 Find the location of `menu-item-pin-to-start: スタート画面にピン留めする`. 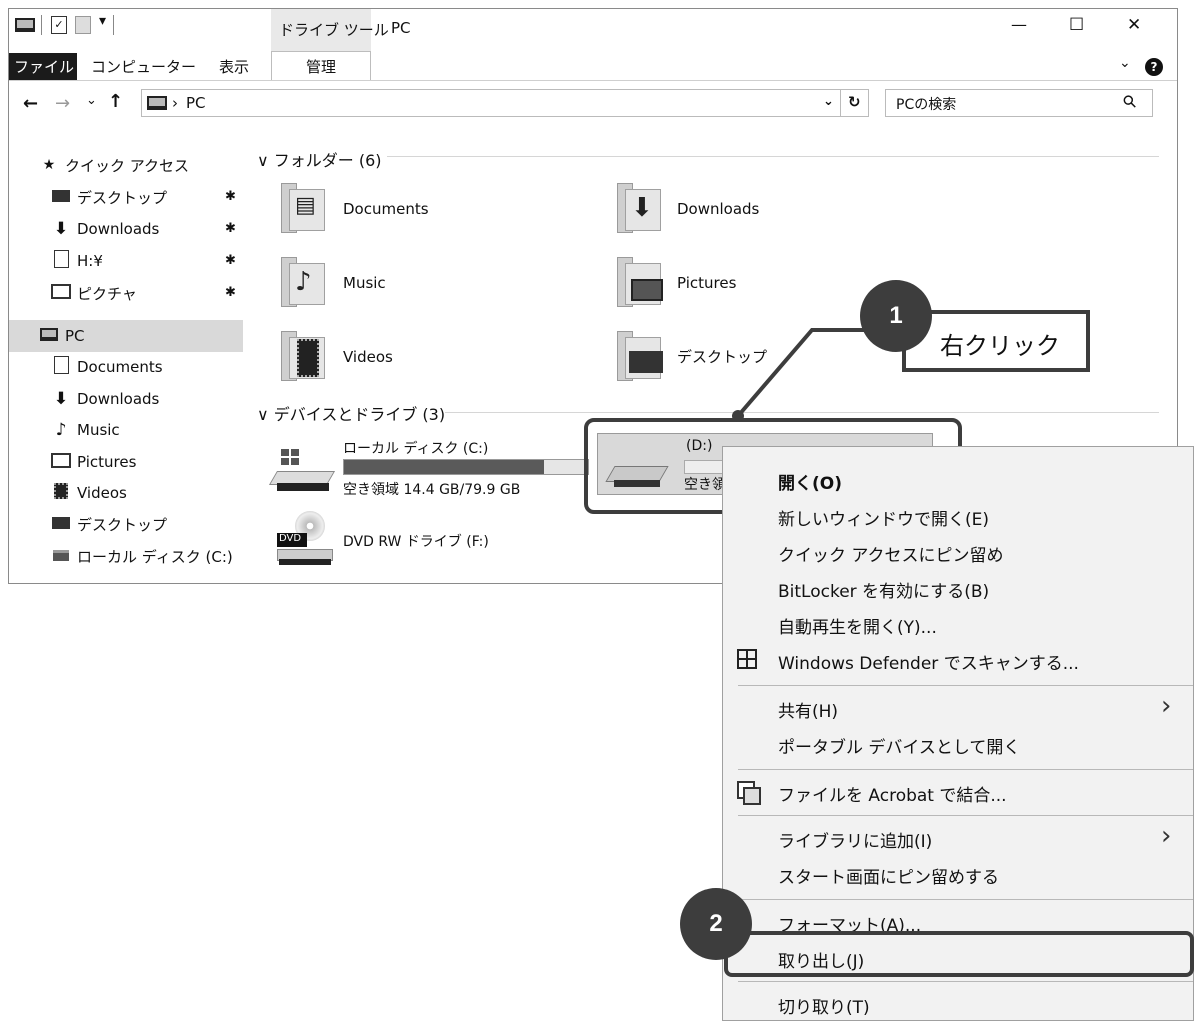

menu-item-pin-to-start: スタート画面にピン留めする is located at coordinates (888, 875).